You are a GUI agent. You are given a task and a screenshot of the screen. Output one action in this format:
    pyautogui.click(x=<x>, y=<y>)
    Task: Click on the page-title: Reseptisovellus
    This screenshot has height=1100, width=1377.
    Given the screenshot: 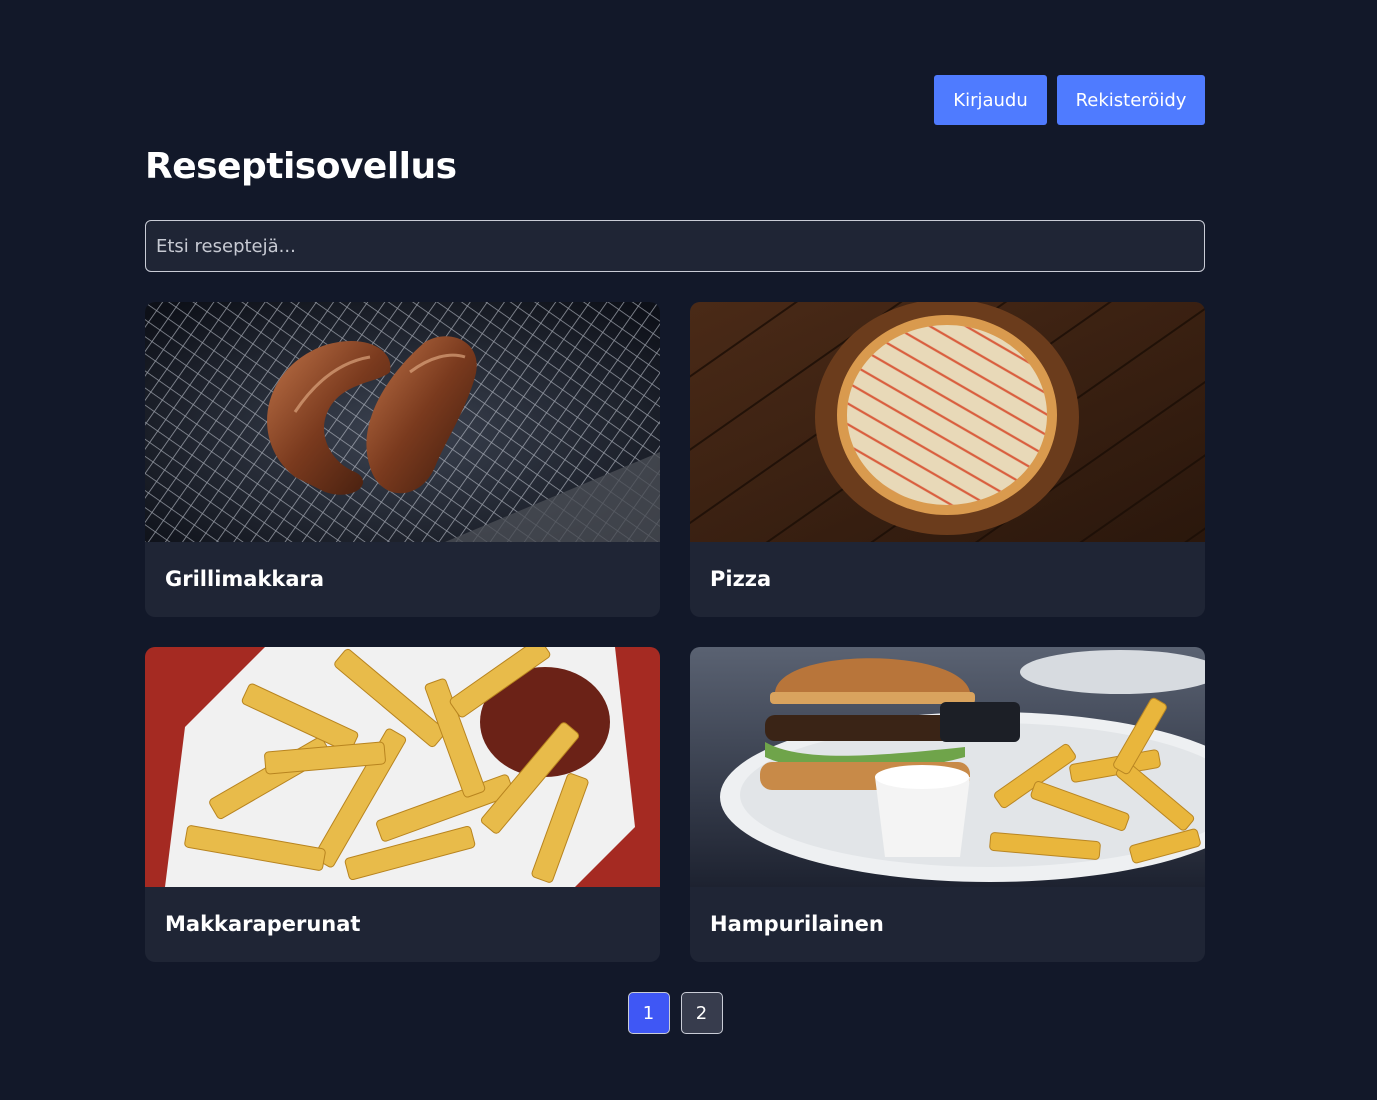 What is the action you would take?
    pyautogui.click(x=301, y=166)
    